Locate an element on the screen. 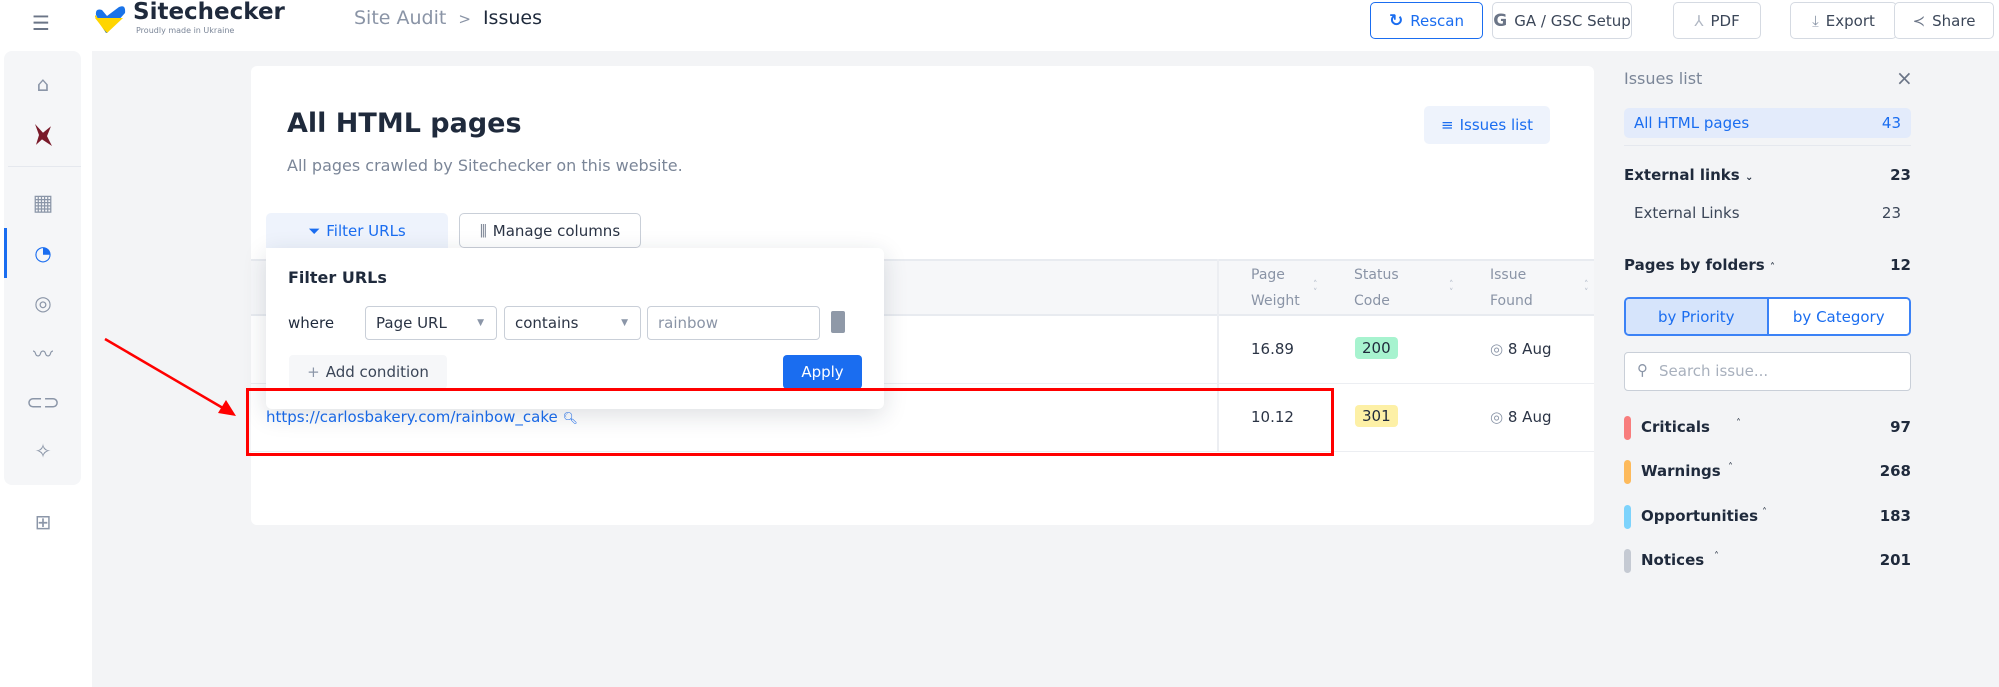  column-header-issue-found: Issue Found is located at coordinates (1511, 288).